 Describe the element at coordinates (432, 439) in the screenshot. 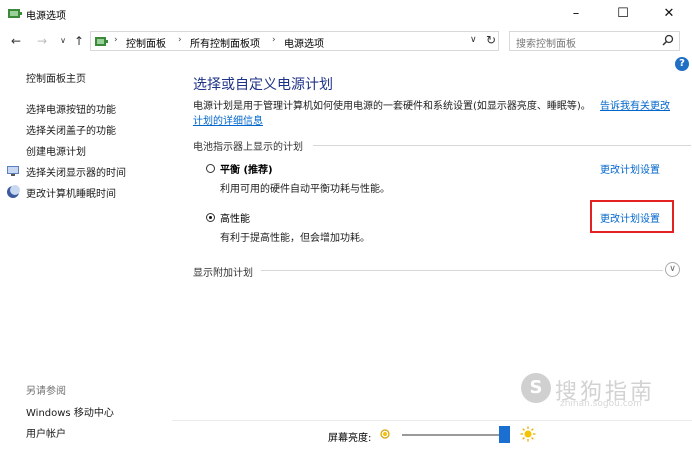

I see `brightness-bar` at that location.